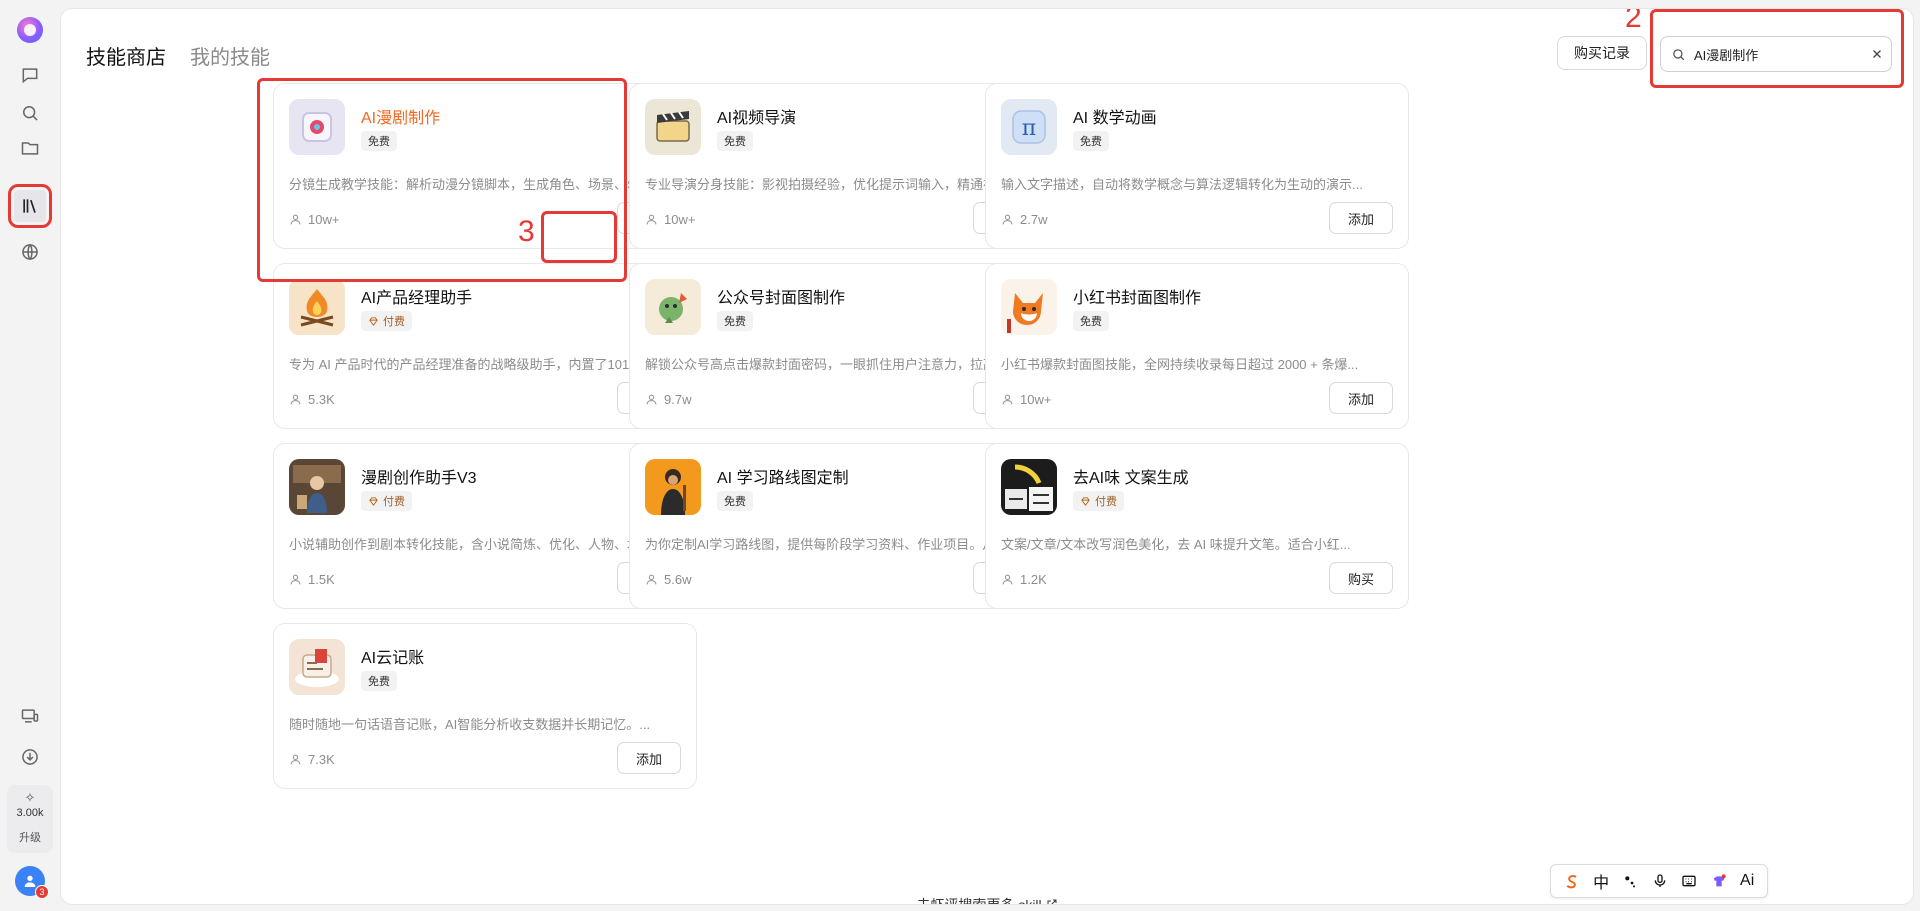 This screenshot has height=911, width=1920. What do you see at coordinates (1033, 579) in the screenshot?
I see `user-count-value: 1.2K` at bounding box center [1033, 579].